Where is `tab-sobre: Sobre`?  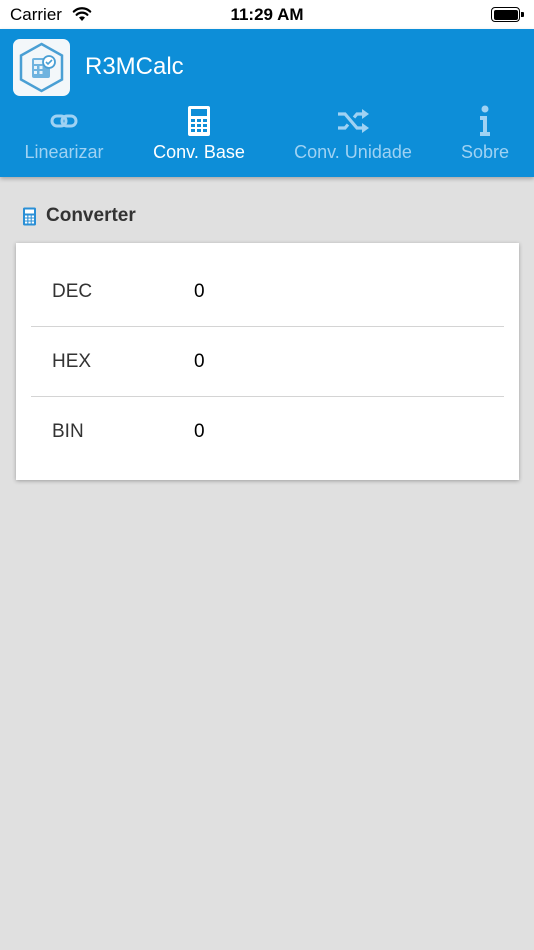 tab-sobre: Sobre is located at coordinates (485, 136).